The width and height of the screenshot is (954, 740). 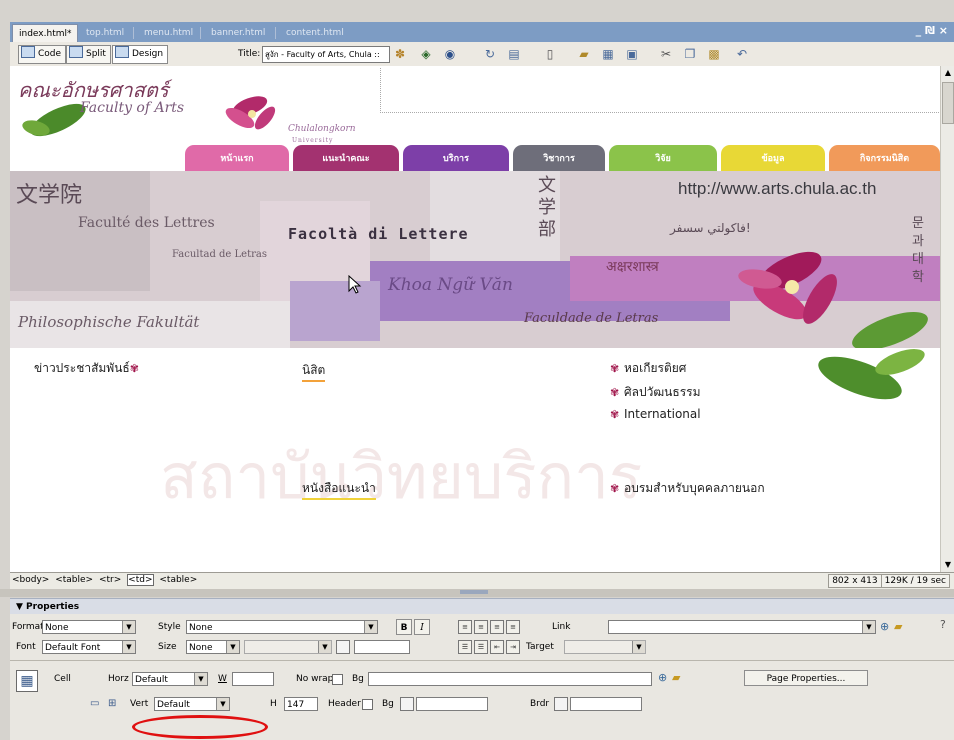 What do you see at coordinates (947, 73) in the screenshot?
I see `scroll-up-icon: ▲` at bounding box center [947, 73].